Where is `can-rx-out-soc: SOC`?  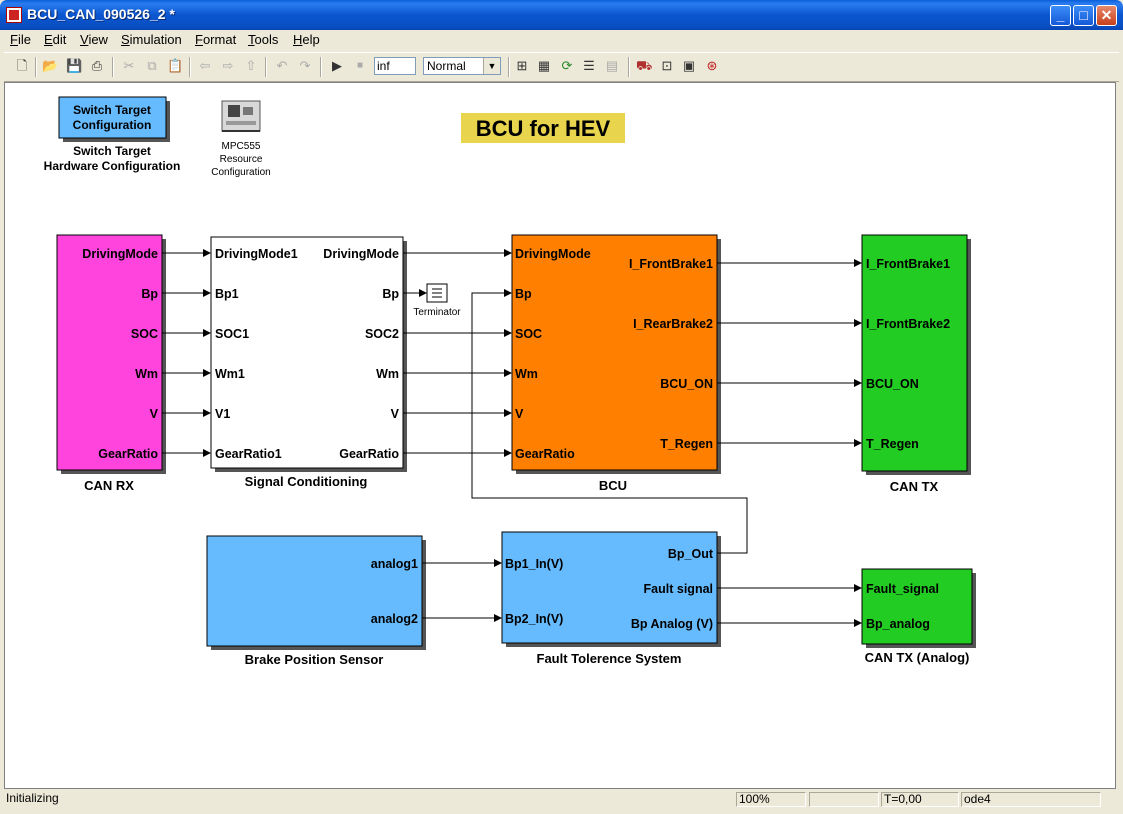
can-rx-out-soc: SOC is located at coordinates (144, 334).